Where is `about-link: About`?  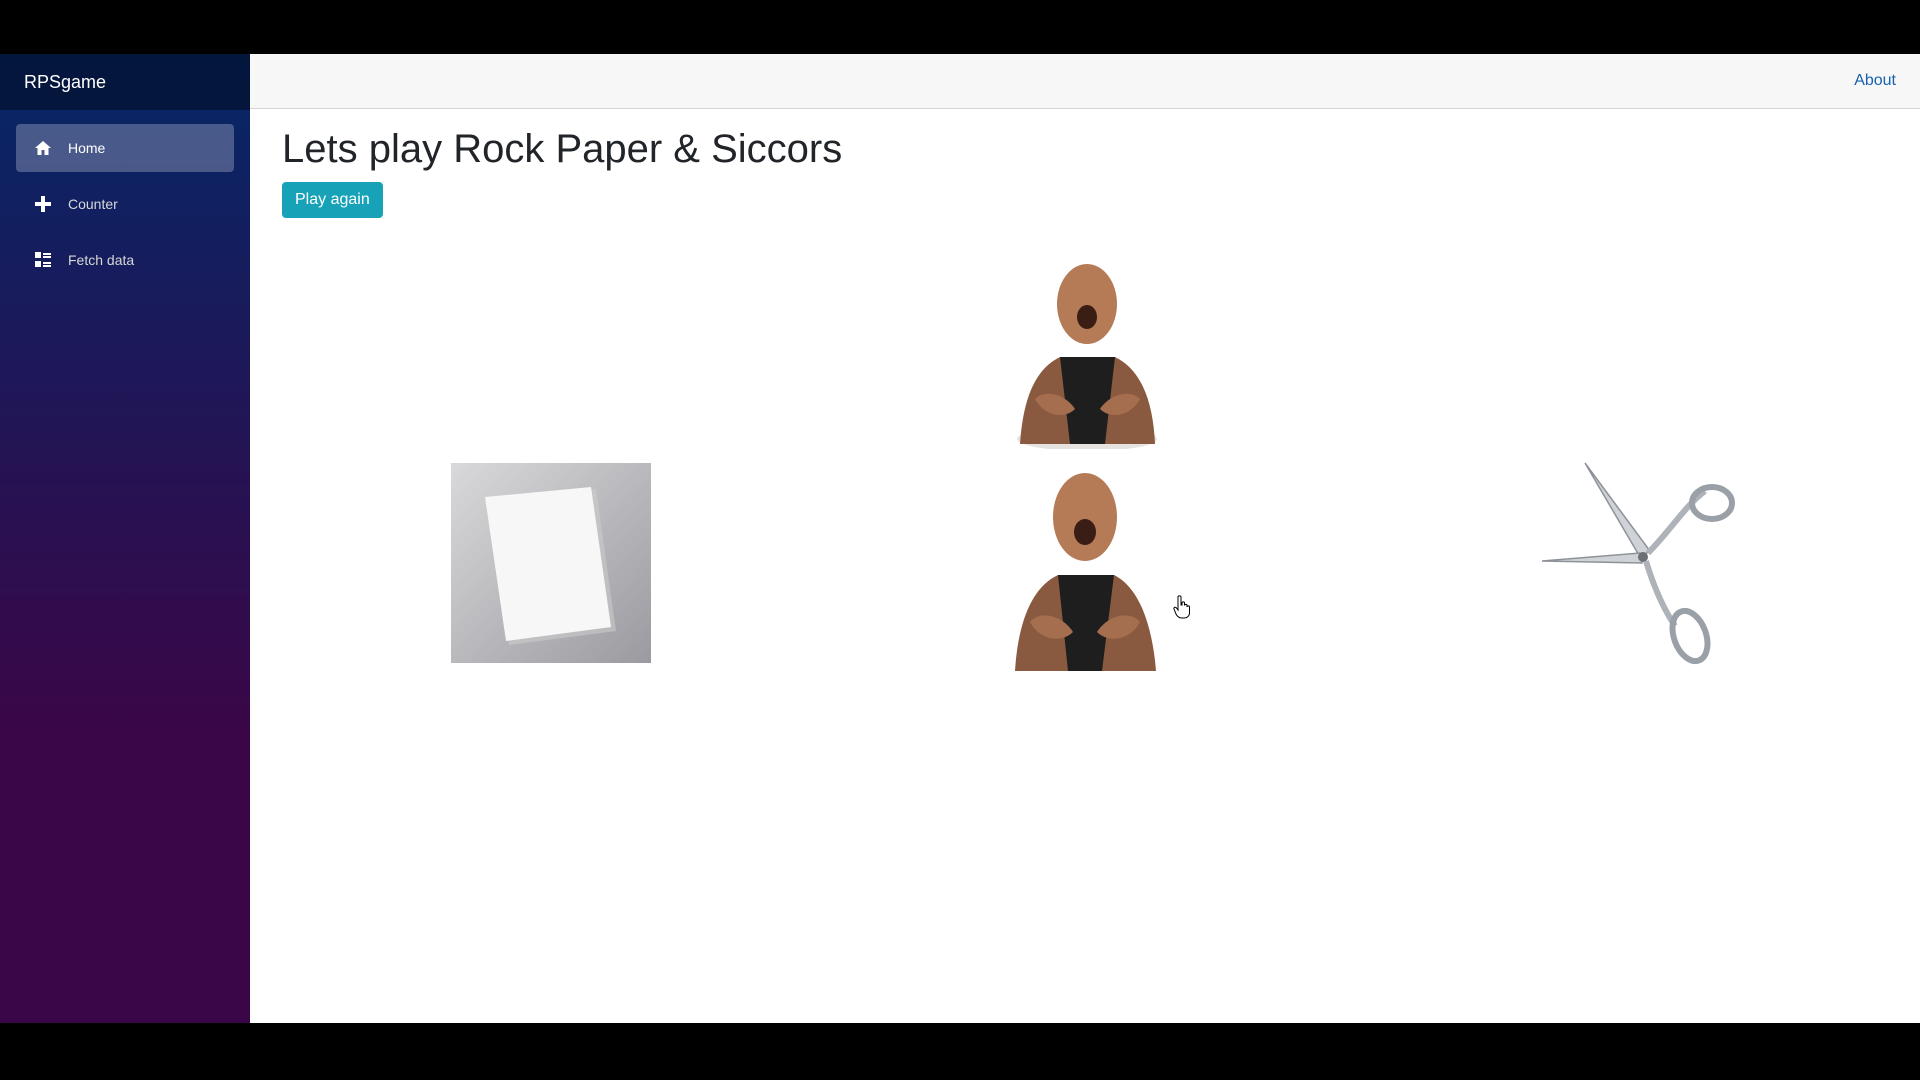
about-link: About is located at coordinates (1875, 81).